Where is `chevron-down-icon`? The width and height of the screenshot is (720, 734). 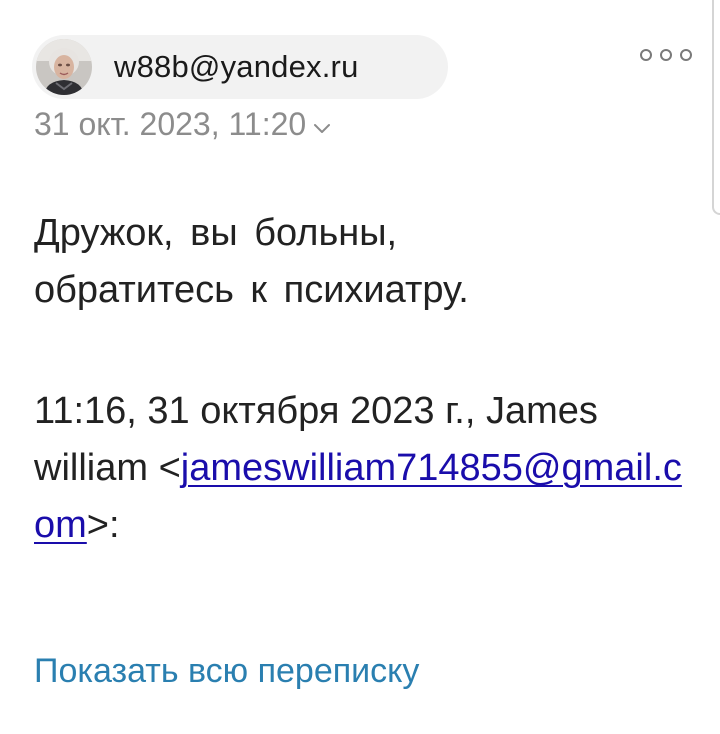
chevron-down-icon is located at coordinates (322, 128).